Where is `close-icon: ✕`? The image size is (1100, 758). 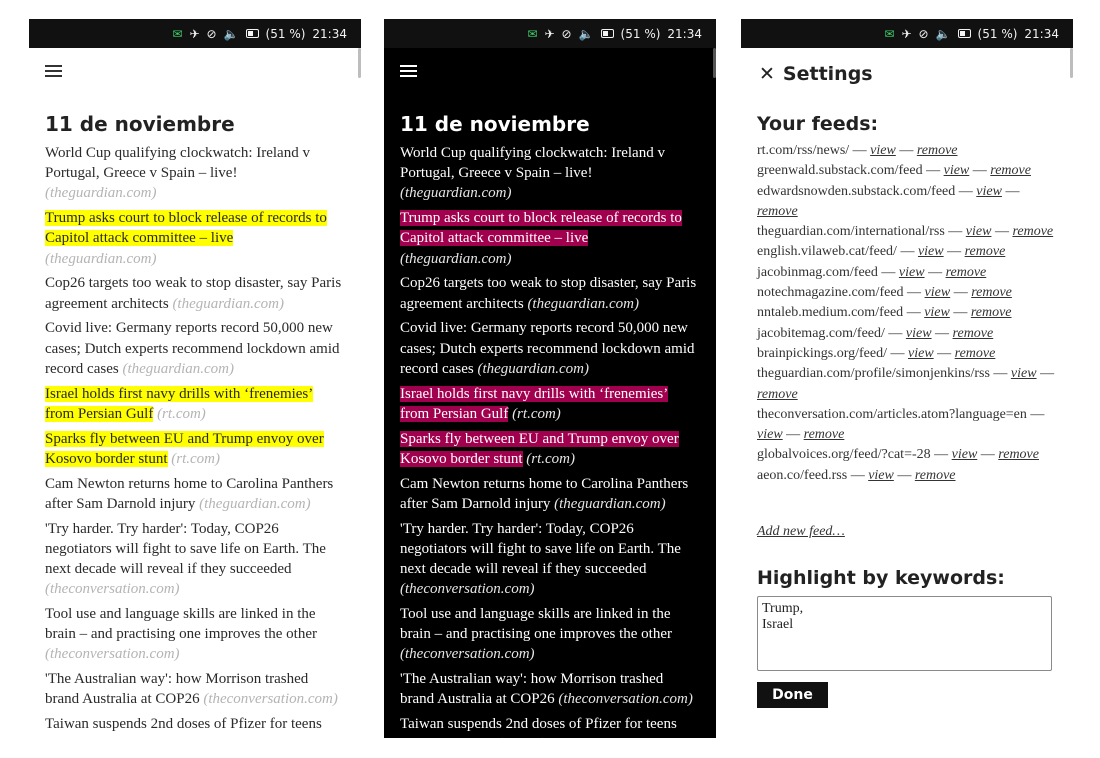 close-icon: ✕ is located at coordinates (767, 74).